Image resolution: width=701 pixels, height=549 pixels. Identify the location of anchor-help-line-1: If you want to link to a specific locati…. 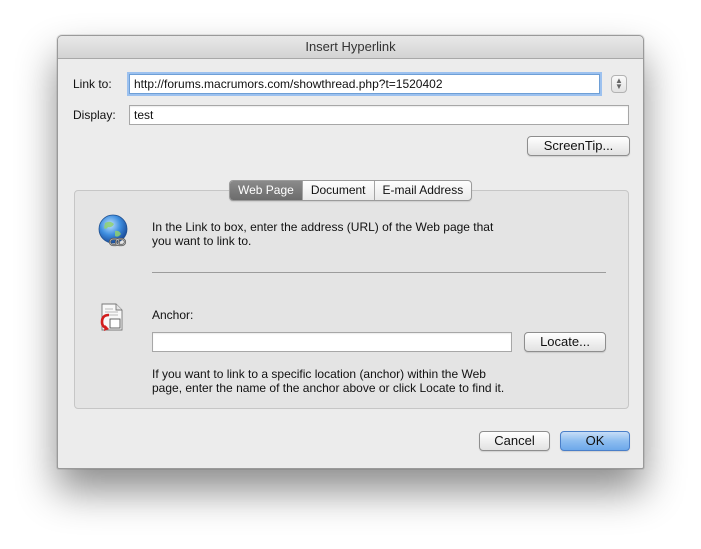
(319, 374).